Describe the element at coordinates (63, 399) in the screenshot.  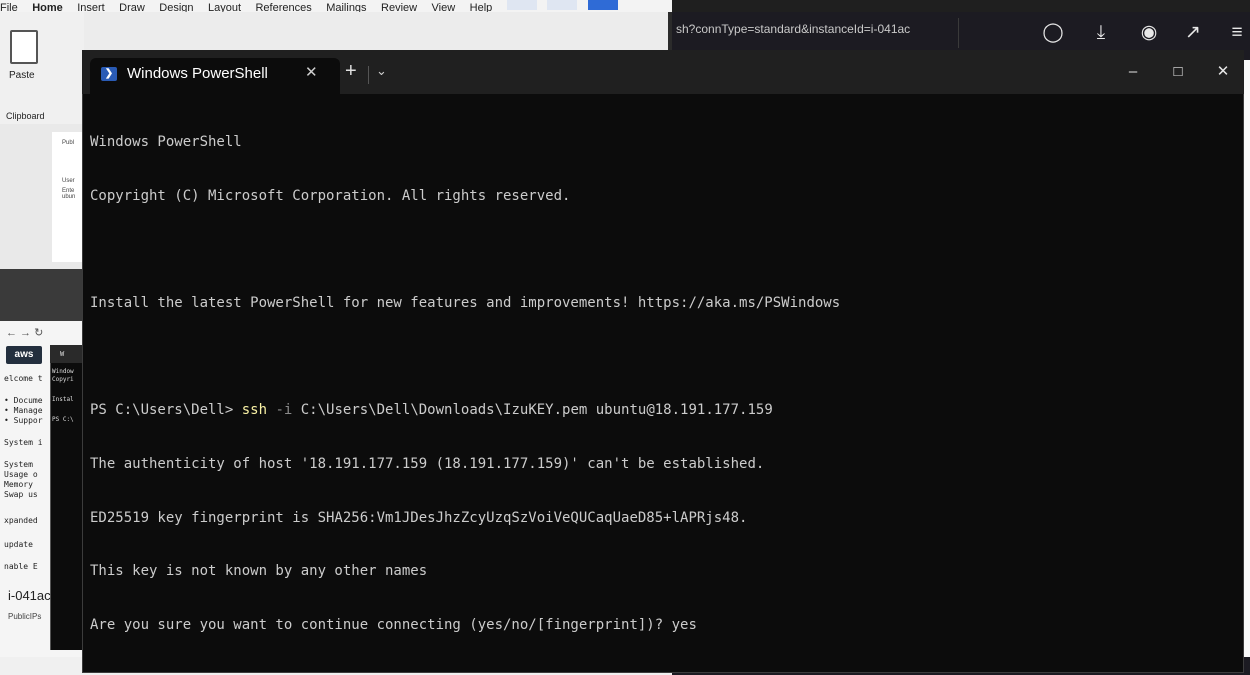
I see `mini-terminal-line: Instal` at that location.